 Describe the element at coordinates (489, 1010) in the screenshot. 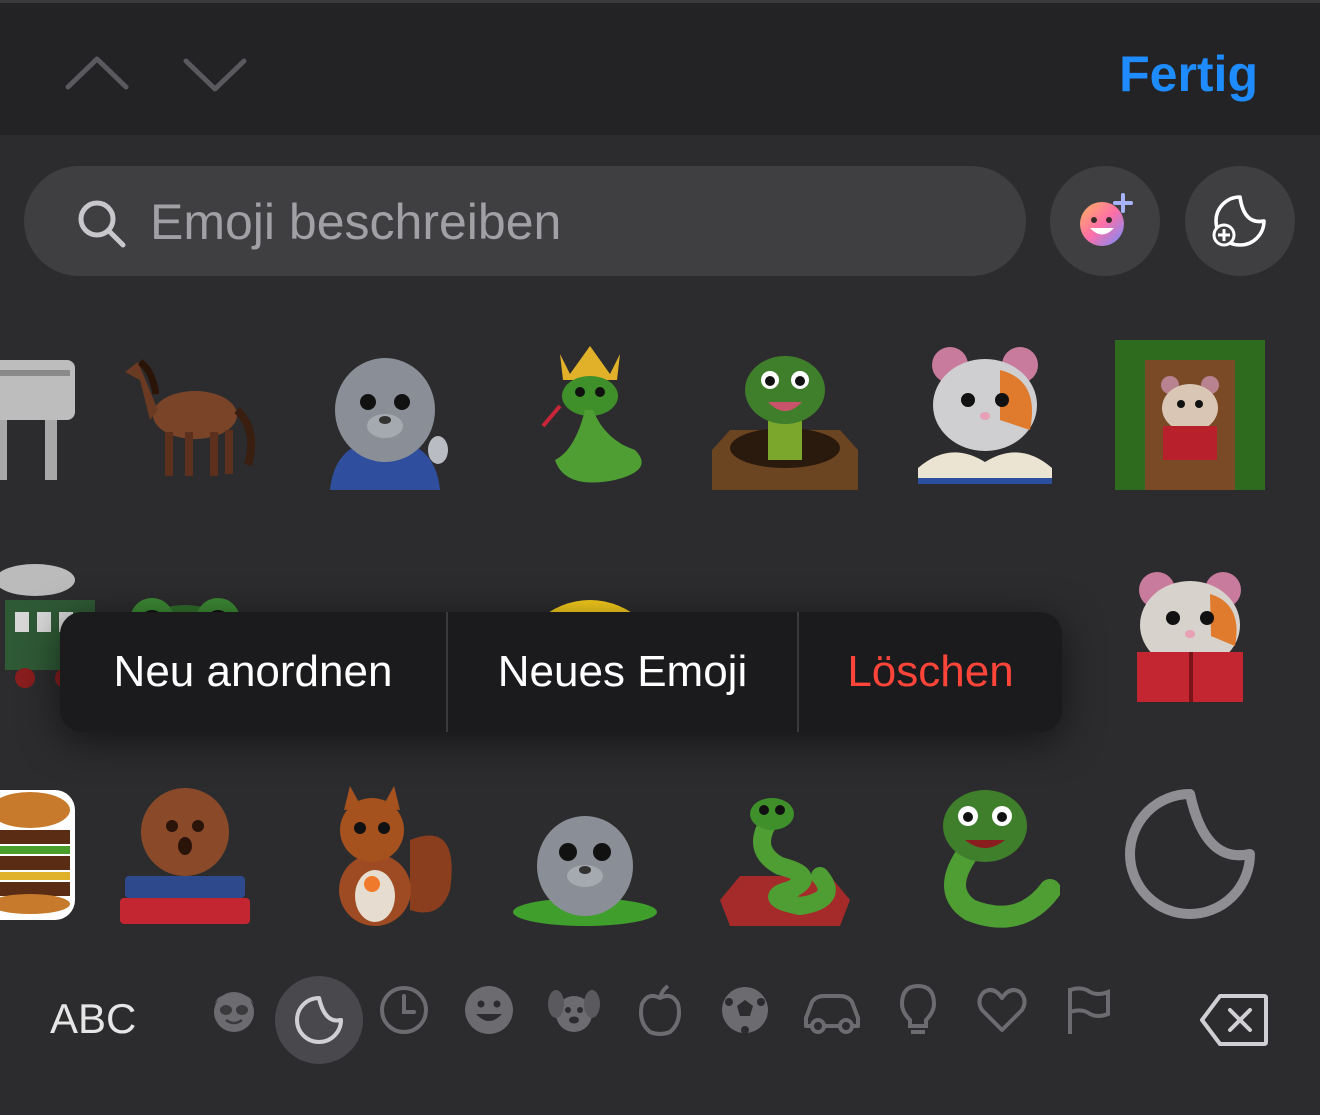

I see `smileys-icon` at that location.